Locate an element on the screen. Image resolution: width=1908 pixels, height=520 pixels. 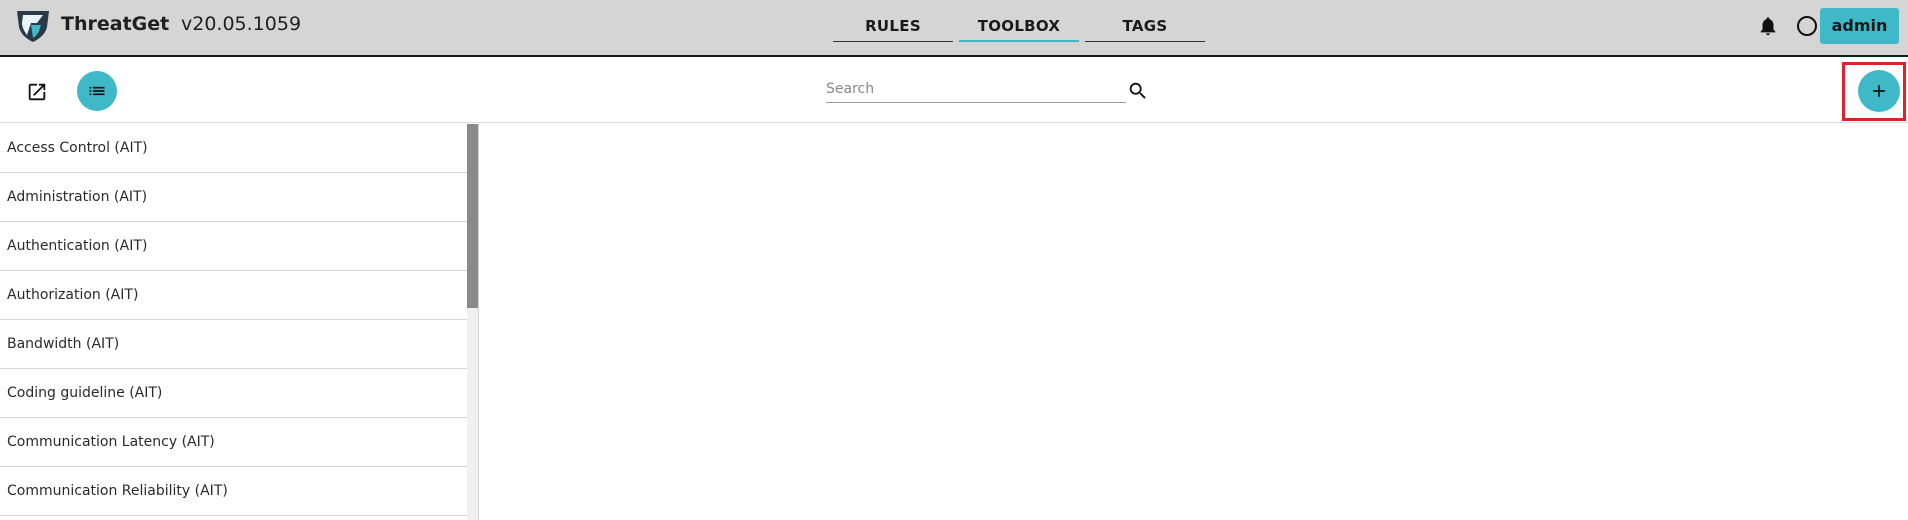
search-field is located at coordinates (976, 90).